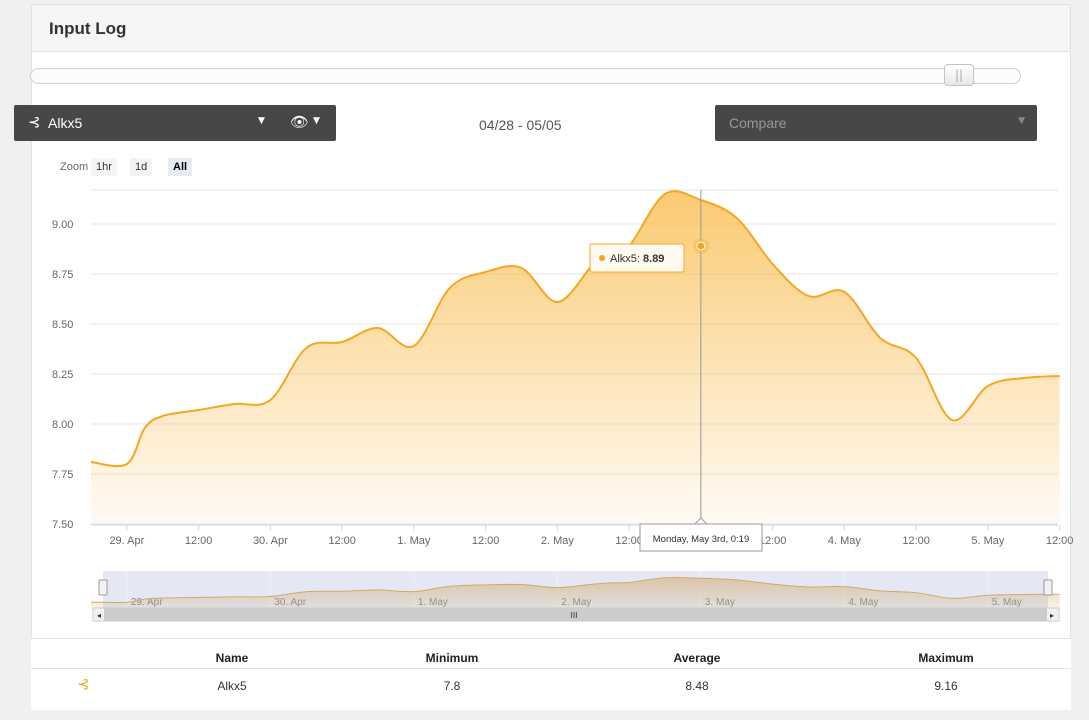  Describe the element at coordinates (62, 425) in the screenshot. I see `y-tick-label: 8.00` at that location.